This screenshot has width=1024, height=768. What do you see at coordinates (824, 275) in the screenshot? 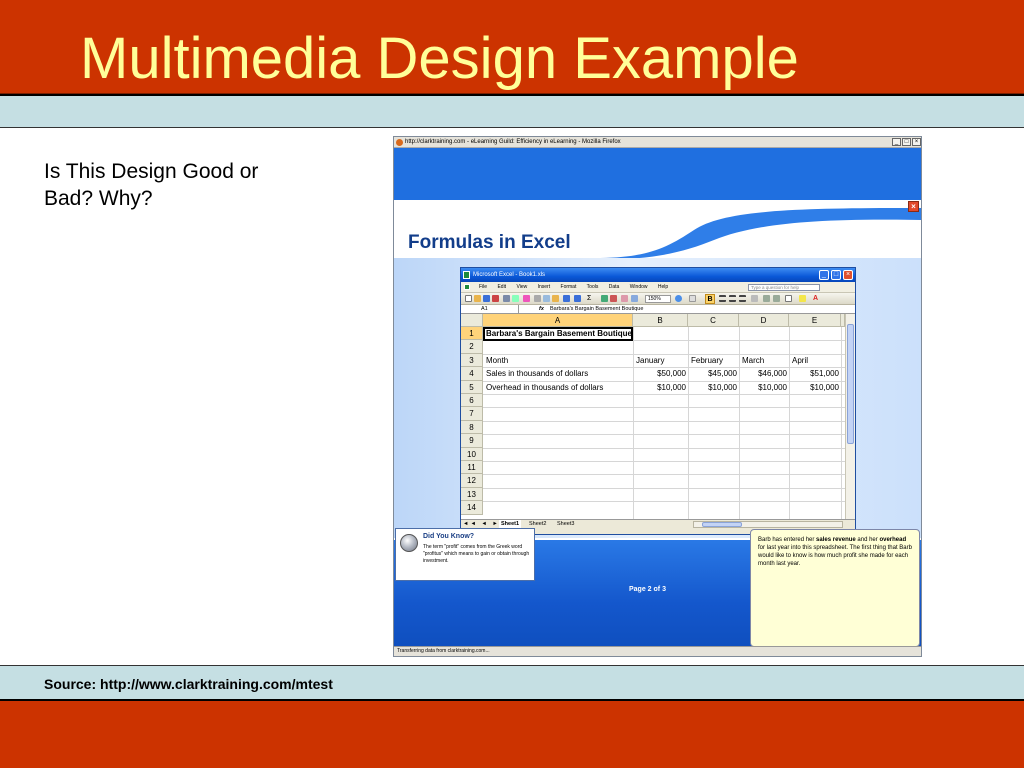
I see `excel-minimize-icon: _` at bounding box center [824, 275].